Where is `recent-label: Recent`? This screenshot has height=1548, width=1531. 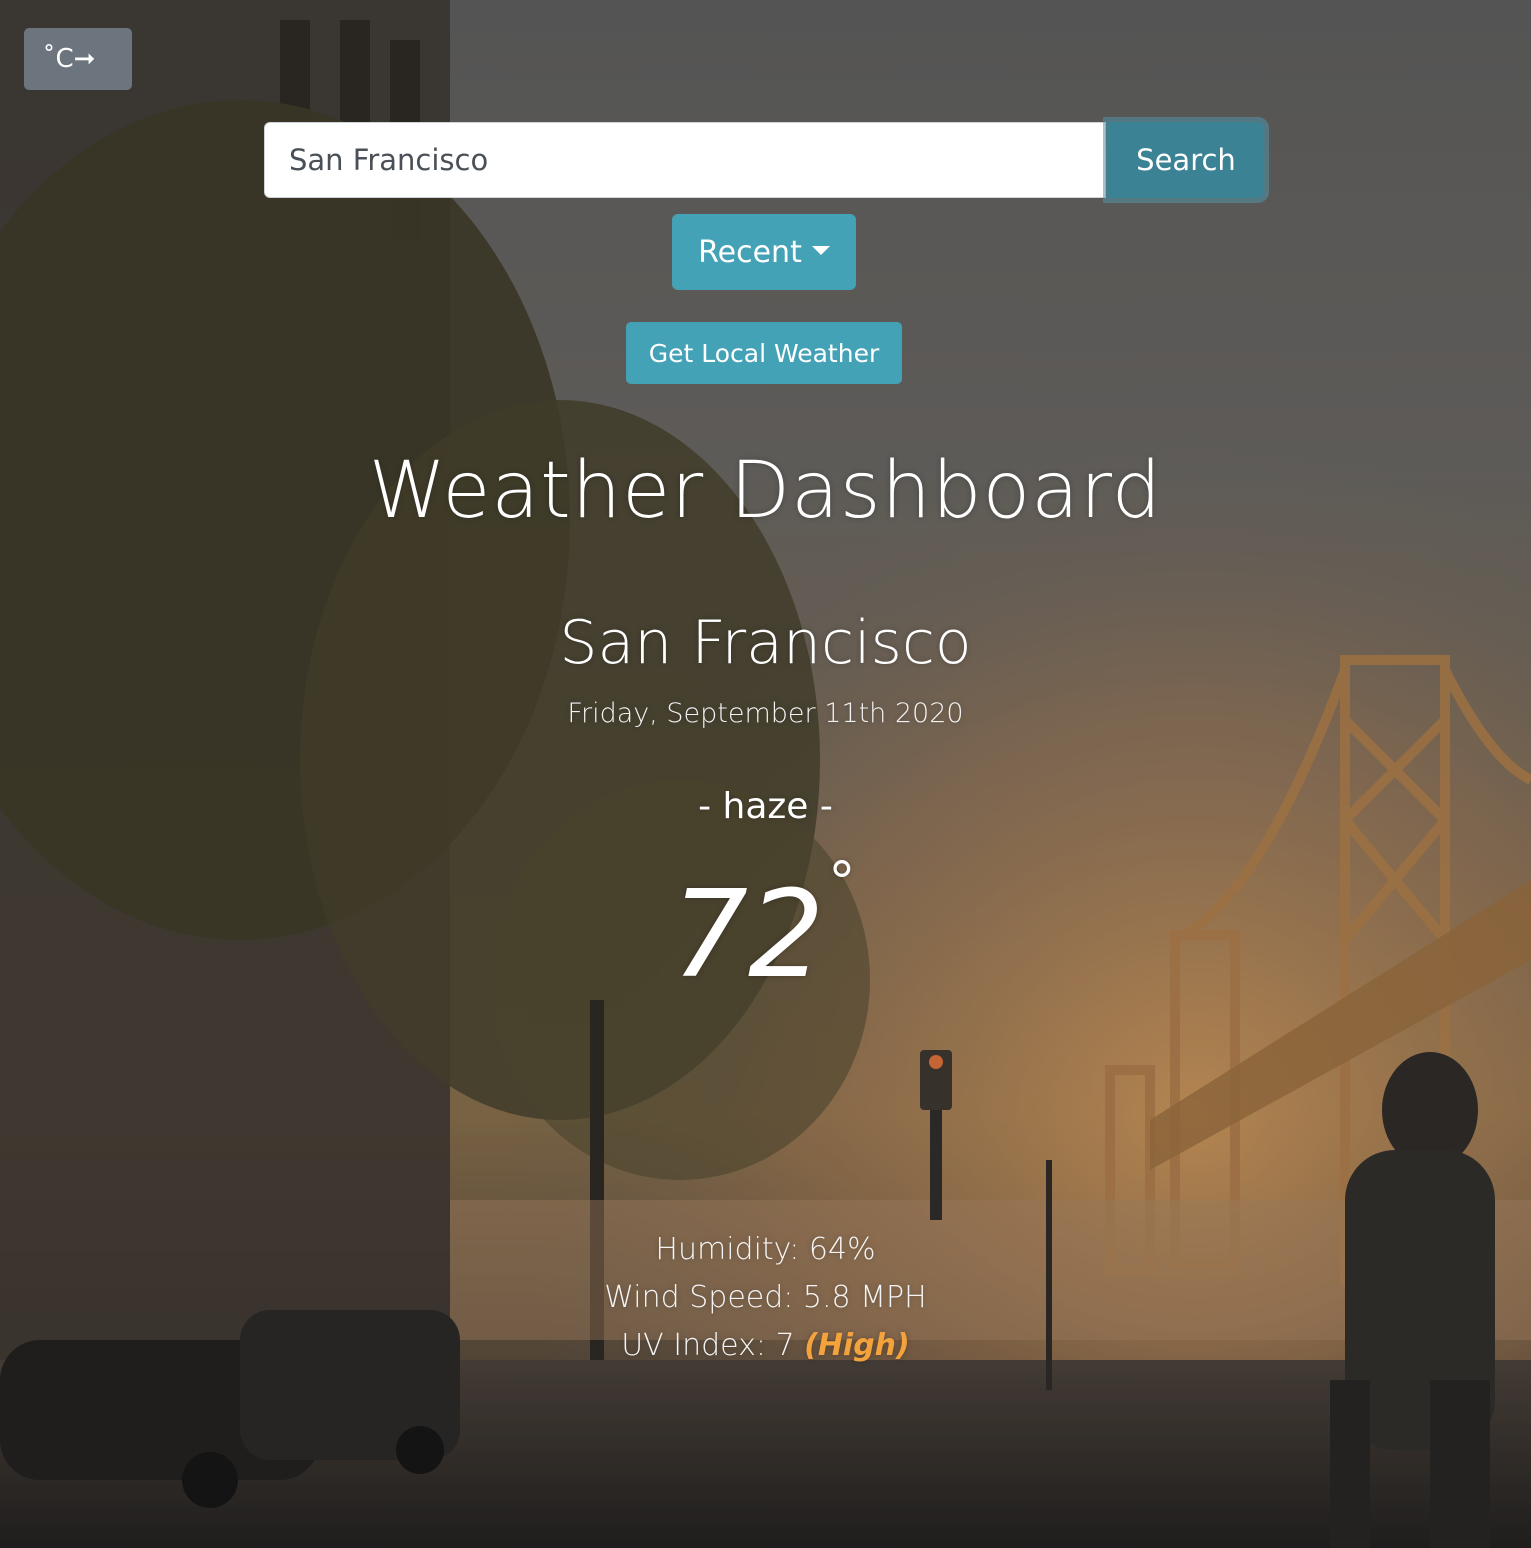 recent-label: Recent is located at coordinates (750, 252).